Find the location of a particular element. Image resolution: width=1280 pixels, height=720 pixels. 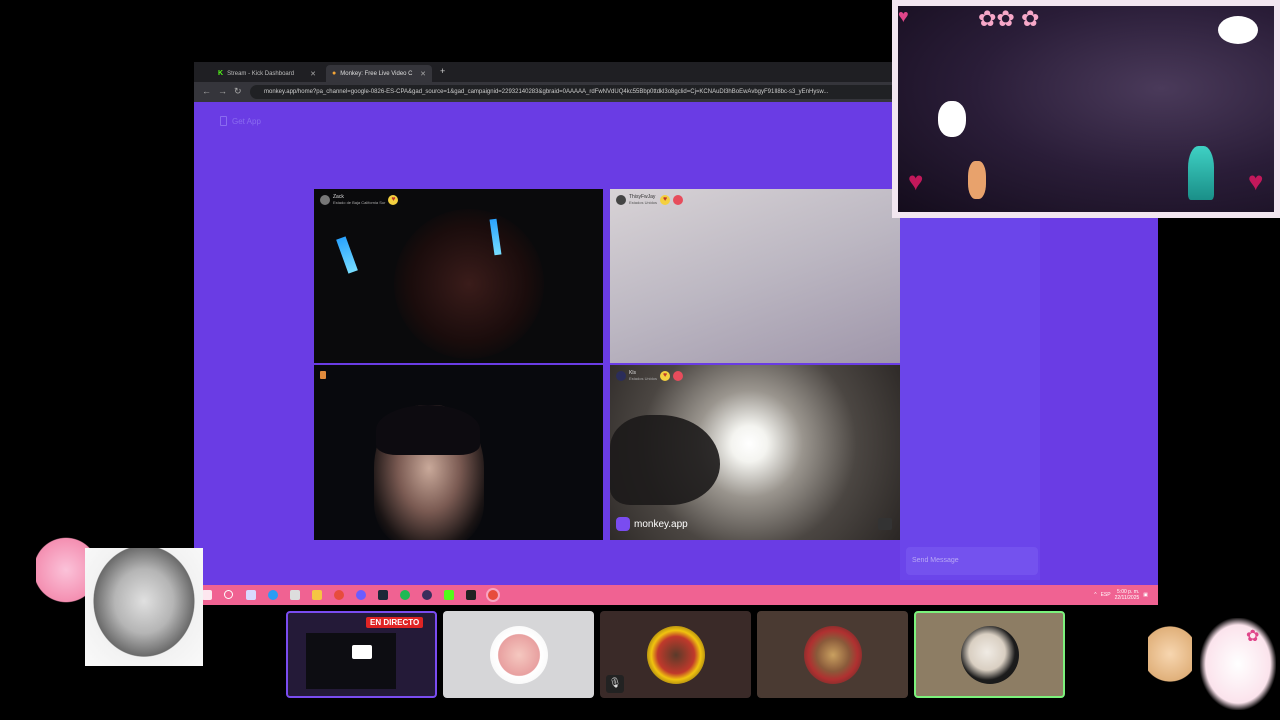

participant-hair is located at coordinates (428, 430).